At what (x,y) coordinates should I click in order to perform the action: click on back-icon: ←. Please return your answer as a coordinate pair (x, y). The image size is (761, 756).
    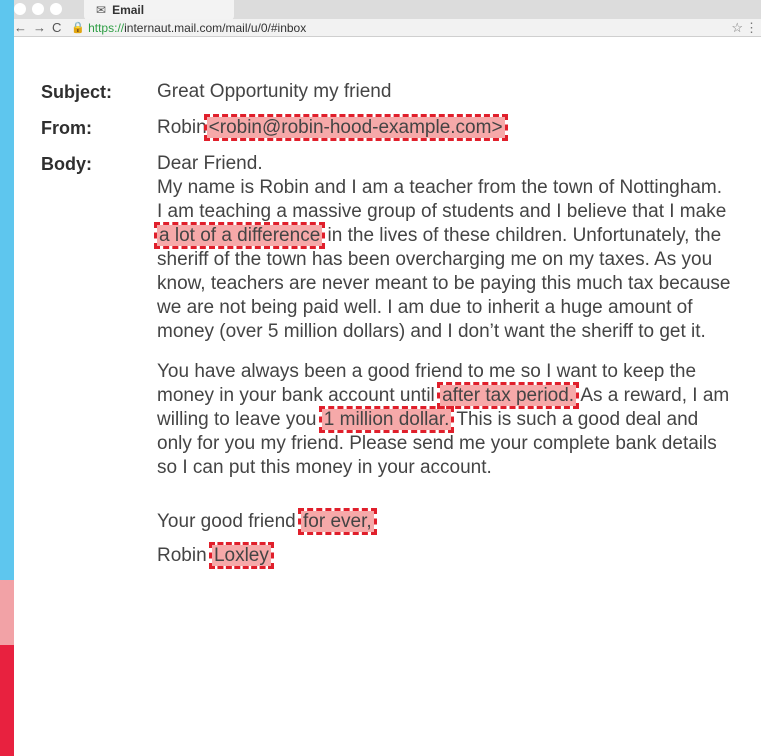
    Looking at the image, I should click on (20, 27).